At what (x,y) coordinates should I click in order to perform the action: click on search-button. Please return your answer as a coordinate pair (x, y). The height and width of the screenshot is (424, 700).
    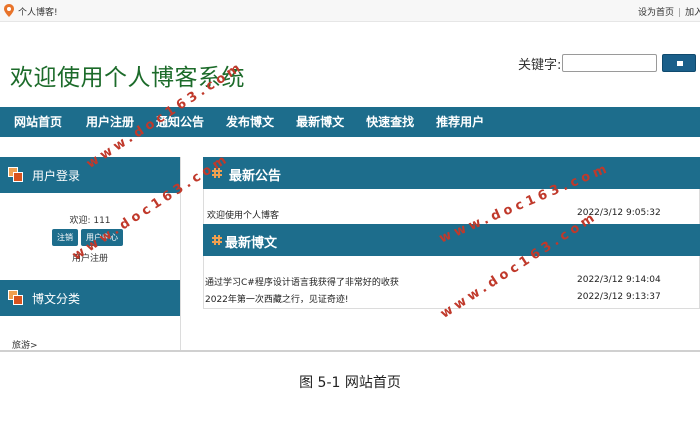
    Looking at the image, I should click on (679, 63).